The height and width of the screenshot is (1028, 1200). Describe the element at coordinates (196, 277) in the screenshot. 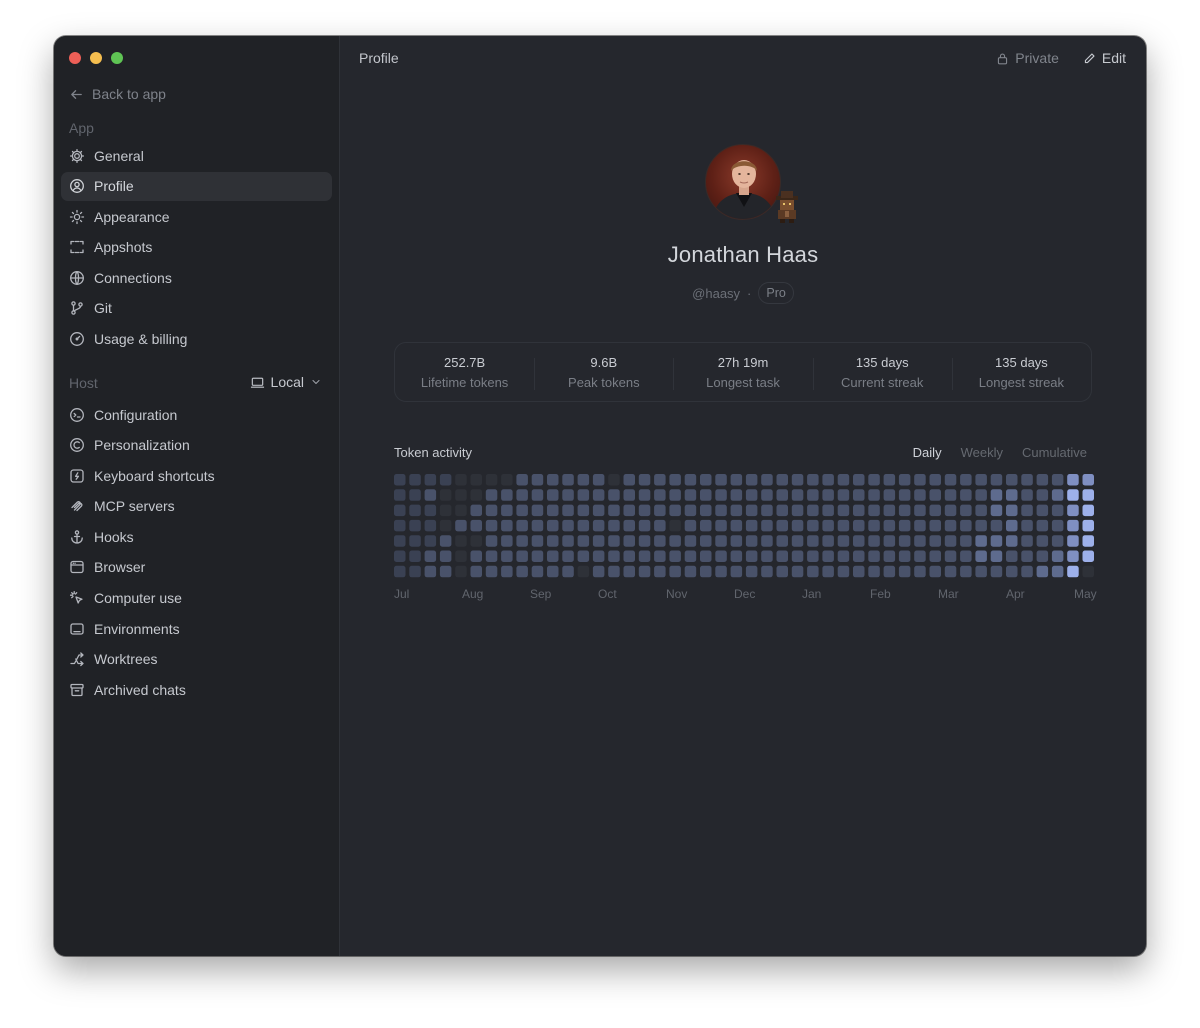

I see `sidebar-item-connections: Connections` at that location.